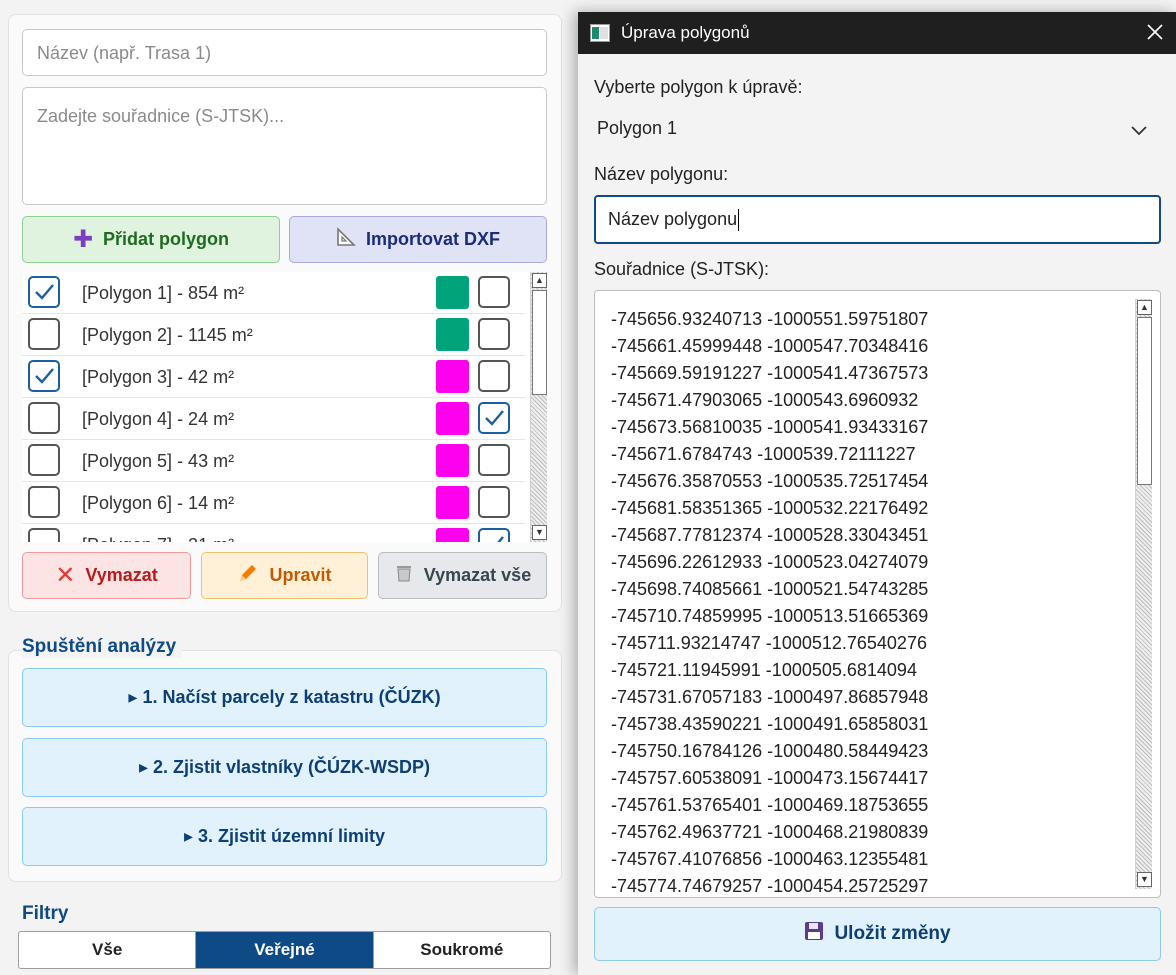  What do you see at coordinates (770, 481) in the screenshot?
I see `coordinate-line: -745676.35870553 -1000535.72517454` at bounding box center [770, 481].